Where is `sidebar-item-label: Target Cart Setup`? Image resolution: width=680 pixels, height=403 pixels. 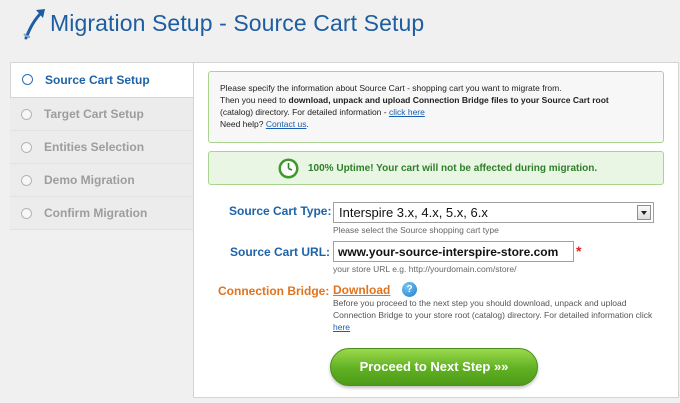
sidebar-item-label: Target Cart Setup is located at coordinates (94, 114).